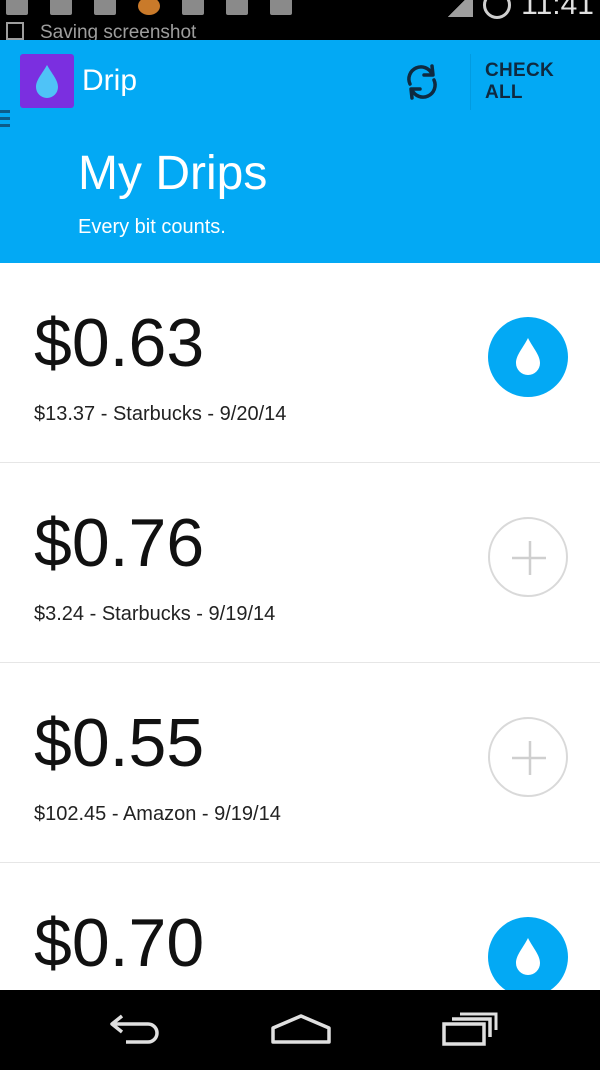 The height and width of the screenshot is (1070, 600). I want to click on drip-amount: $0.63, so click(119, 343).